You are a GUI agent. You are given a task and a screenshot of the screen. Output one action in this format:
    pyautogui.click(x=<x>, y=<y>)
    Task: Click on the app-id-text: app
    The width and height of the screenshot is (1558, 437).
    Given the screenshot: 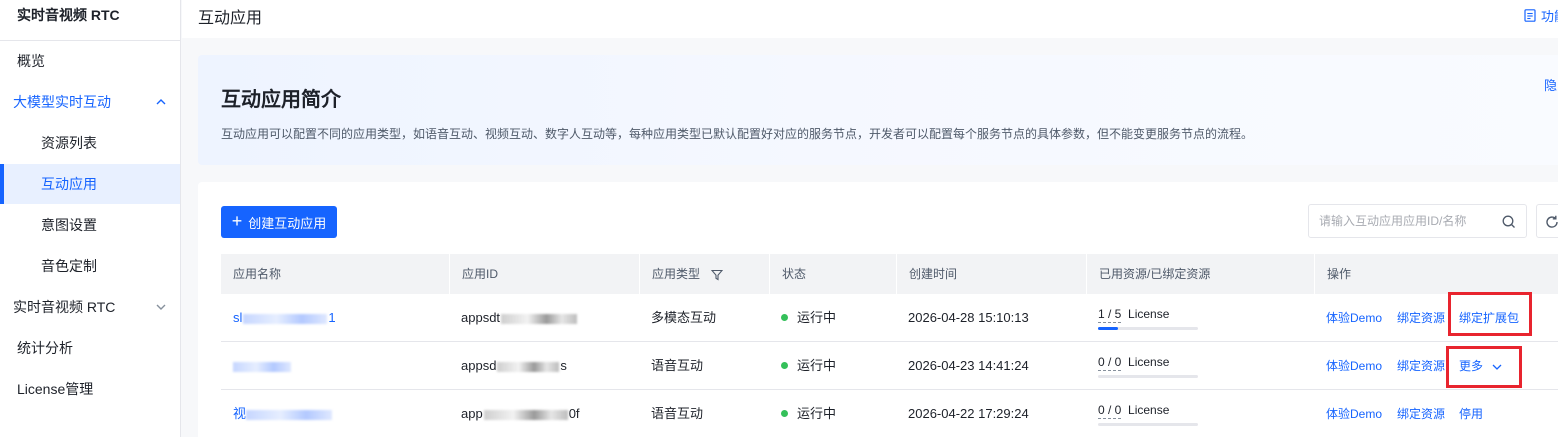 What is the action you would take?
    pyautogui.click(x=472, y=413)
    